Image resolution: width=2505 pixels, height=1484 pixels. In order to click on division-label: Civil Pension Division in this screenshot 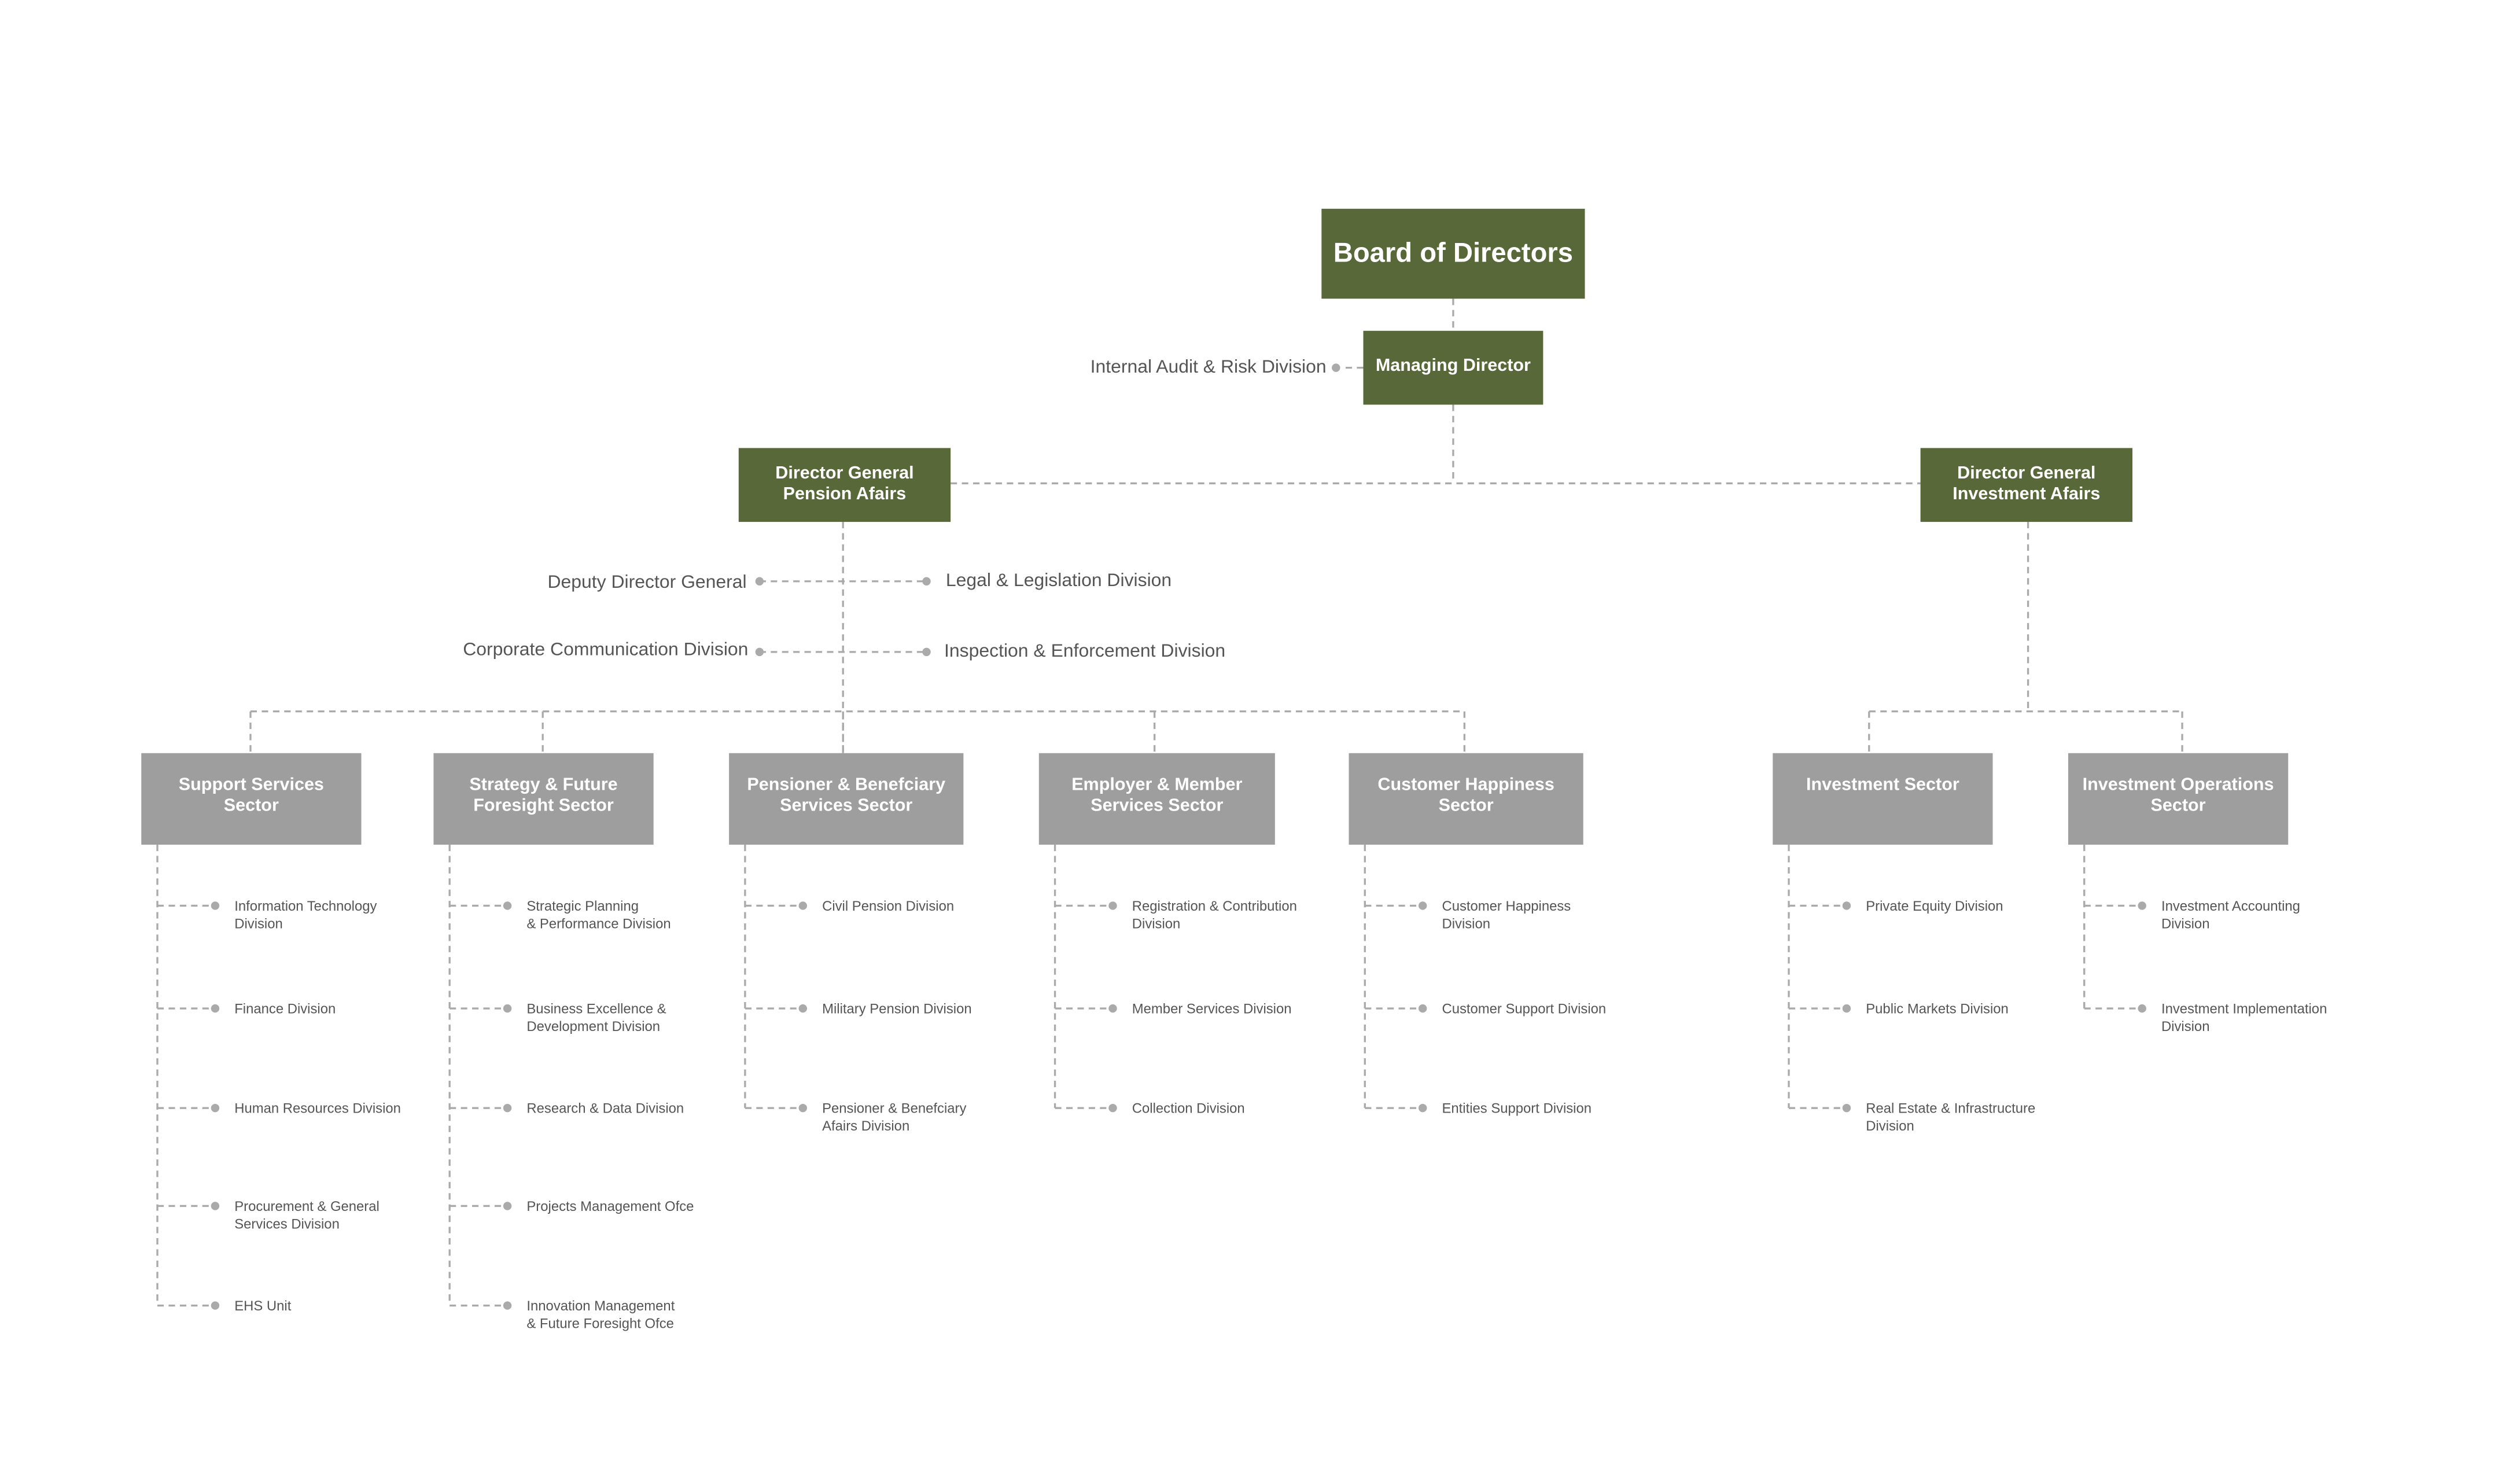, I will do `click(888, 905)`.